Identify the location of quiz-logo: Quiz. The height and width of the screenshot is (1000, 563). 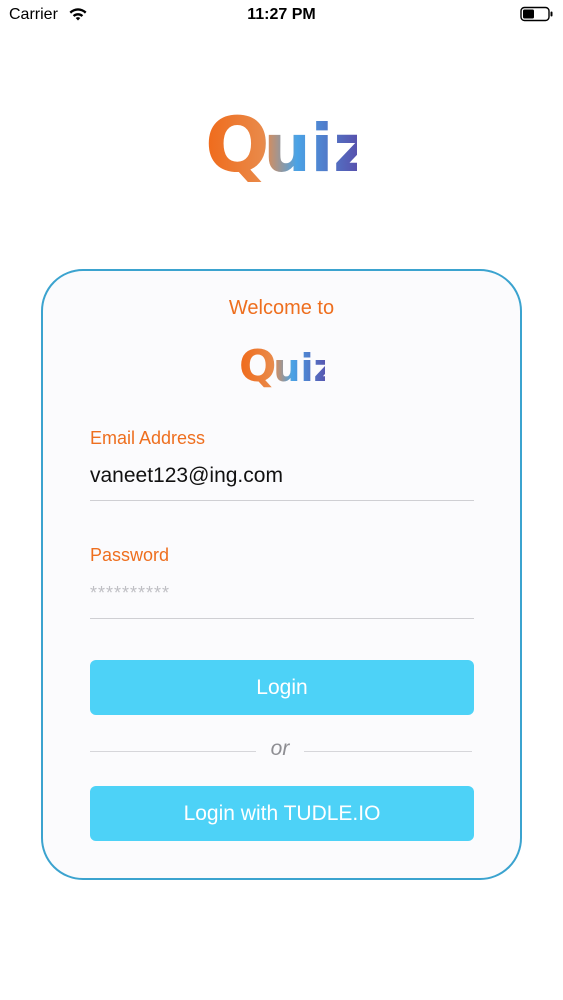
(281, 145).